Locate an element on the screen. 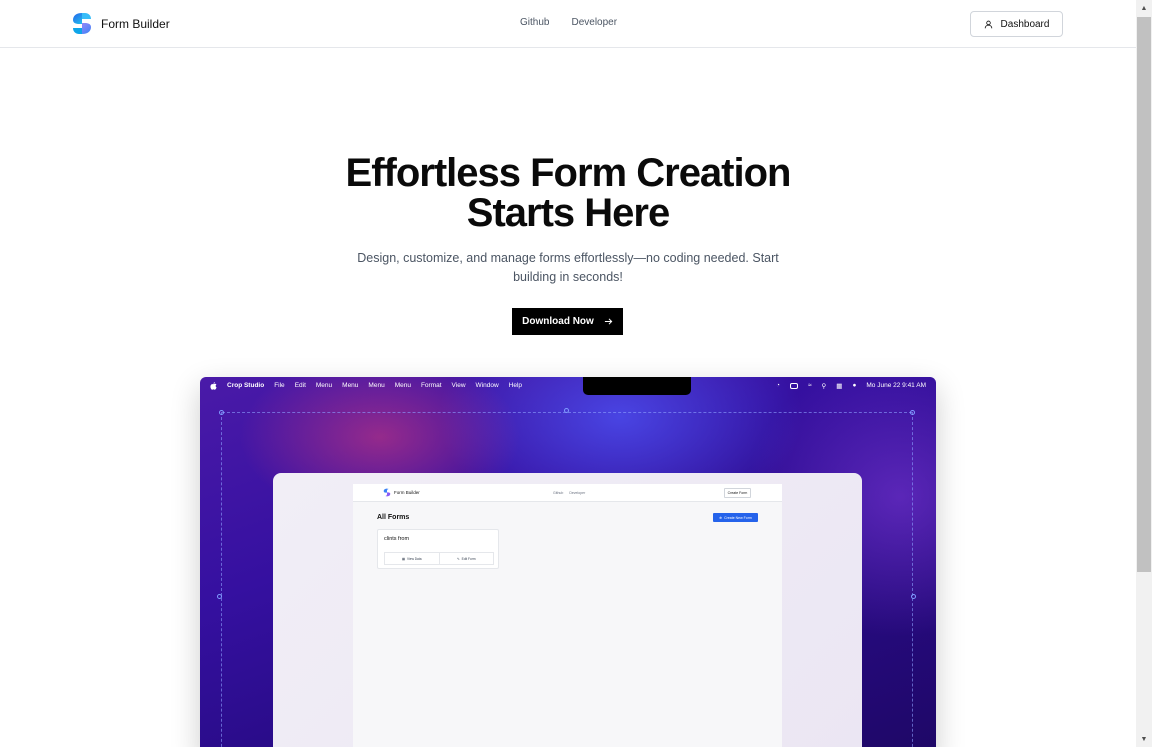 This screenshot has width=1152, height=747. brand: Form Builder is located at coordinates (120, 23).